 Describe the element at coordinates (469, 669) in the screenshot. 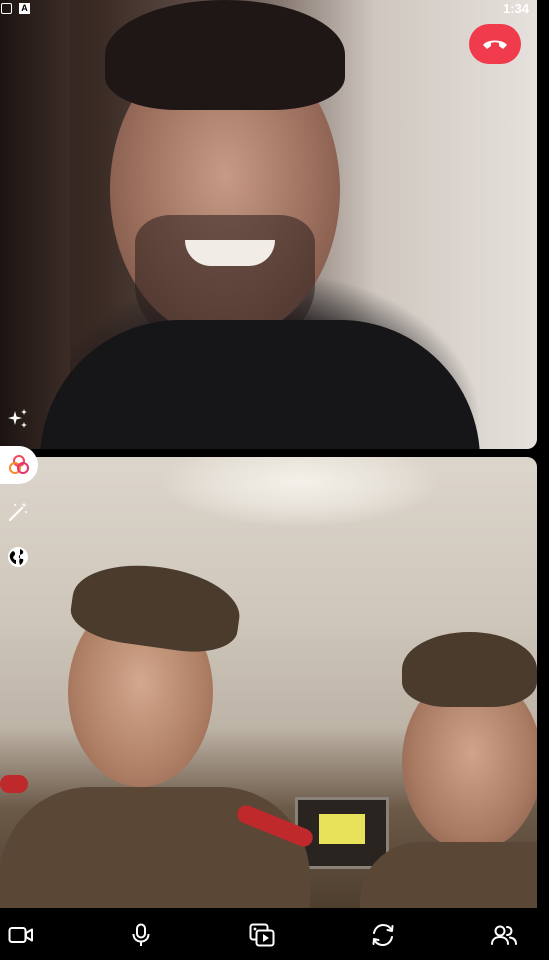

I see `cadet-right-beret` at that location.